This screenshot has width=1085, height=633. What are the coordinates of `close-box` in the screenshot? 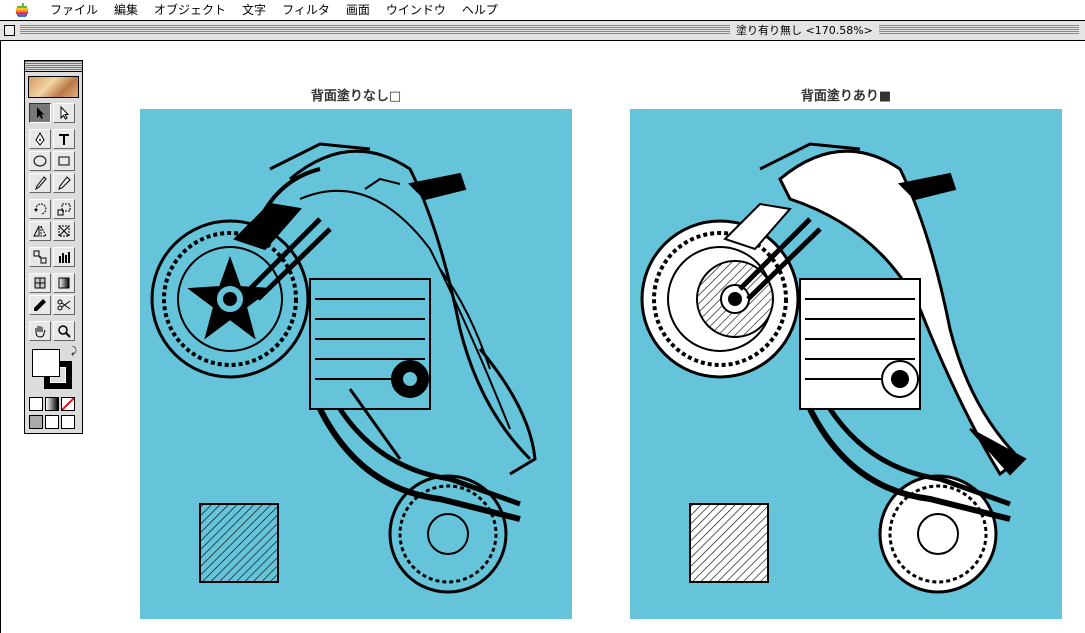 It's located at (9, 30).